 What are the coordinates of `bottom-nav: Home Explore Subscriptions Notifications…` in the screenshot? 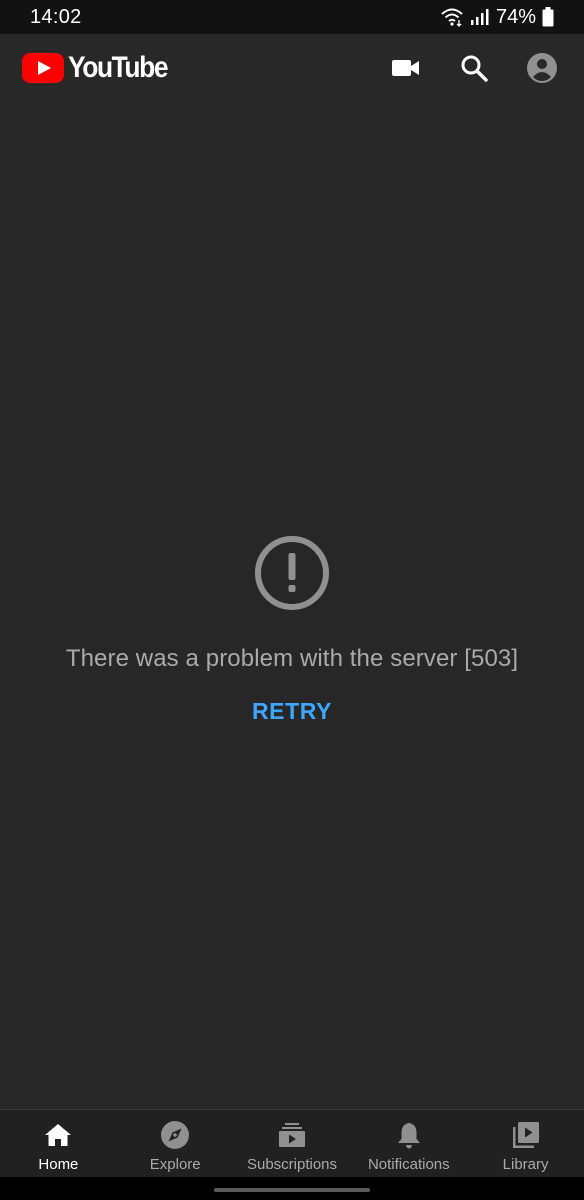 It's located at (292, 1143).